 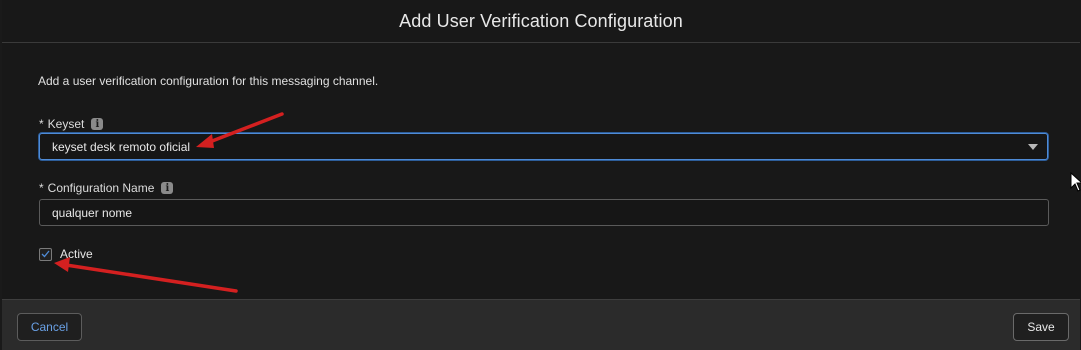 What do you see at coordinates (1033, 146) in the screenshot?
I see `chevron-down-icon` at bounding box center [1033, 146].